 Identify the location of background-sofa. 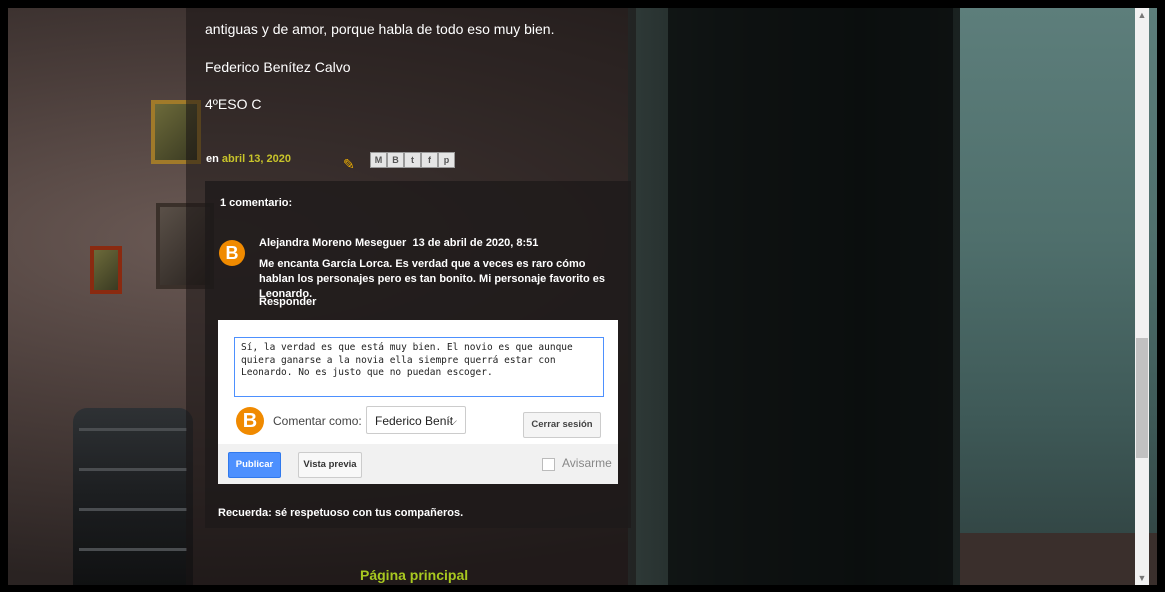
(133, 496).